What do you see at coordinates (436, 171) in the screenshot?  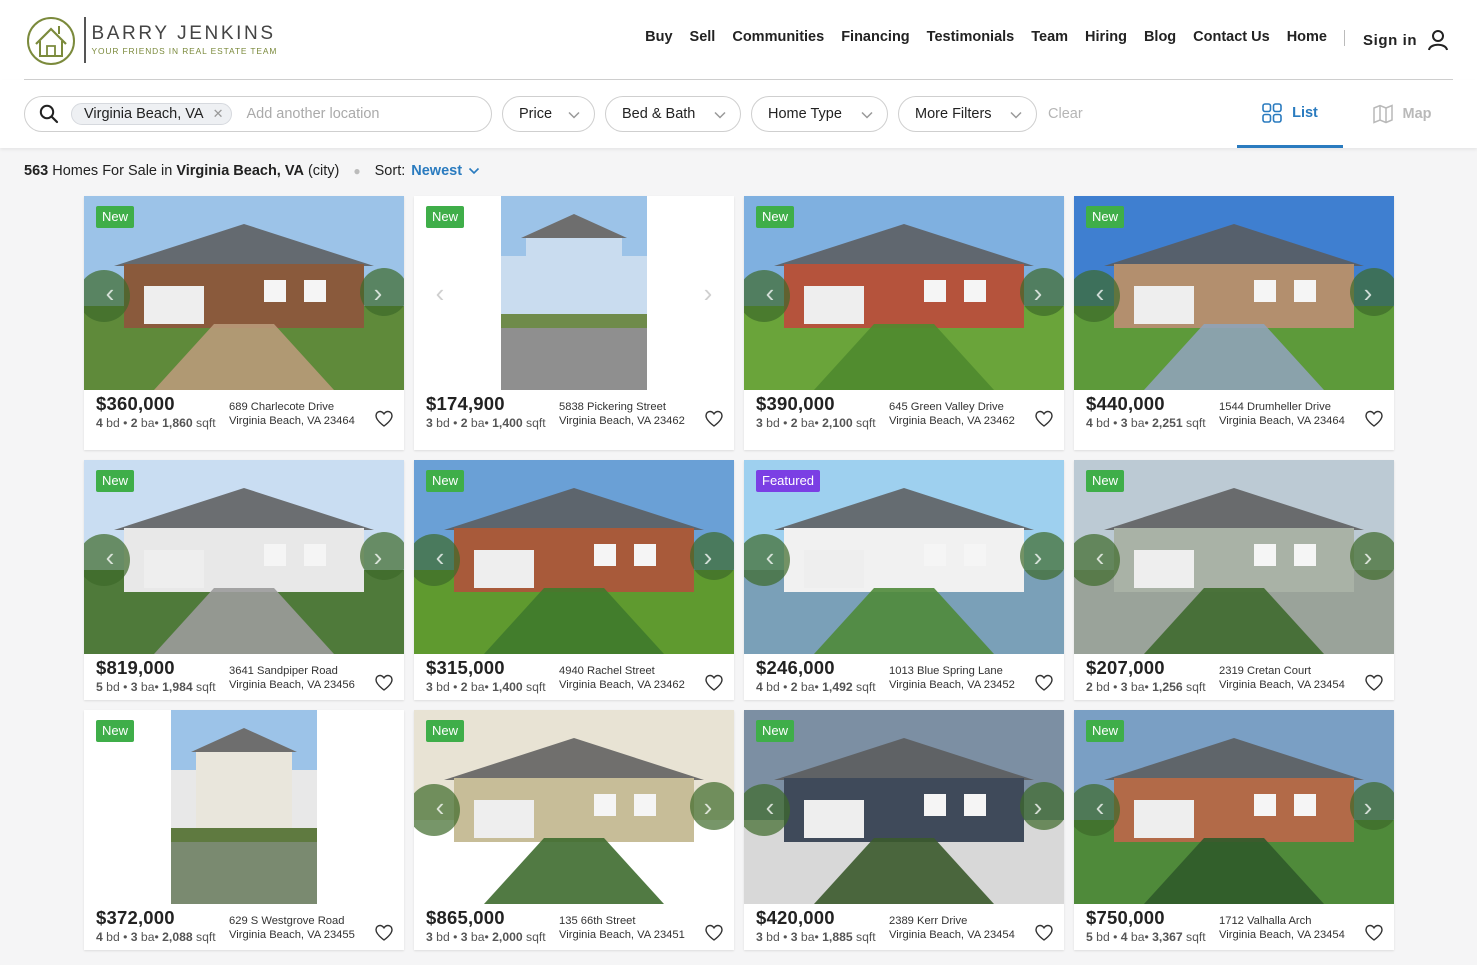 I see `sort-dropdown: Newest` at bounding box center [436, 171].